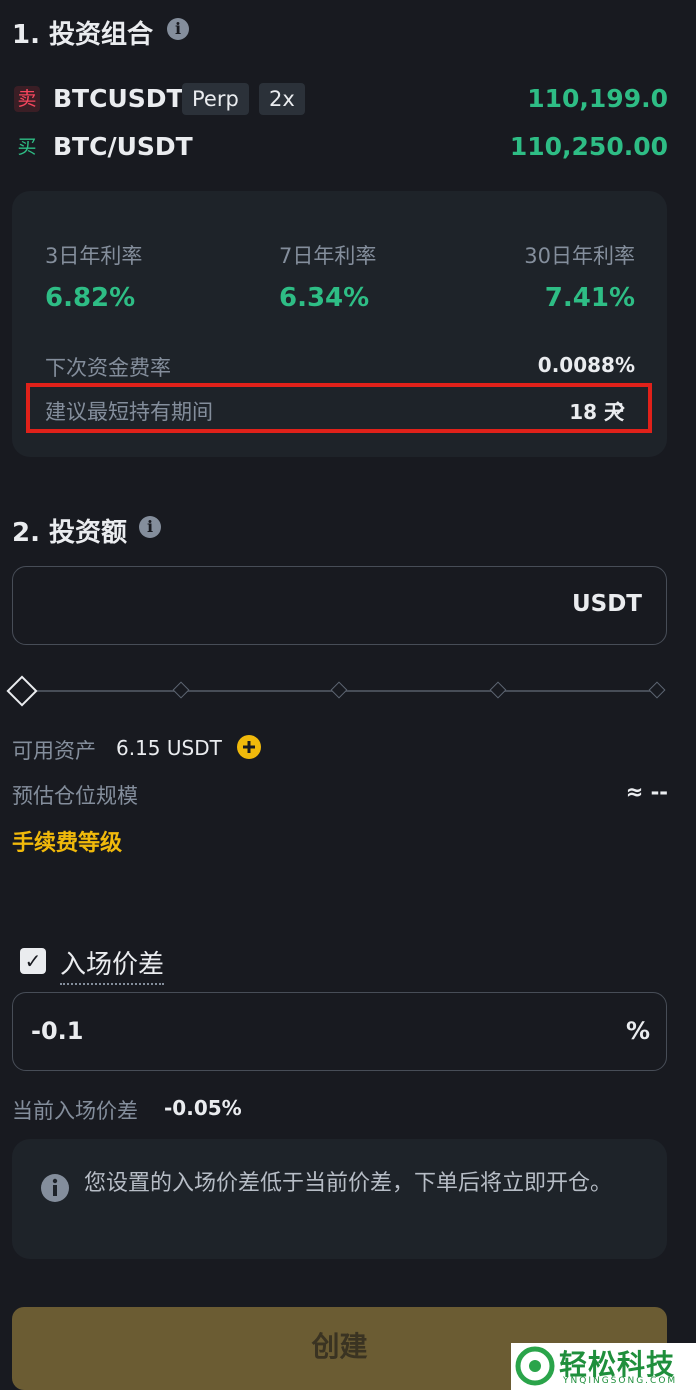  What do you see at coordinates (55, 1188) in the screenshot?
I see `info-circle-icon` at bounding box center [55, 1188].